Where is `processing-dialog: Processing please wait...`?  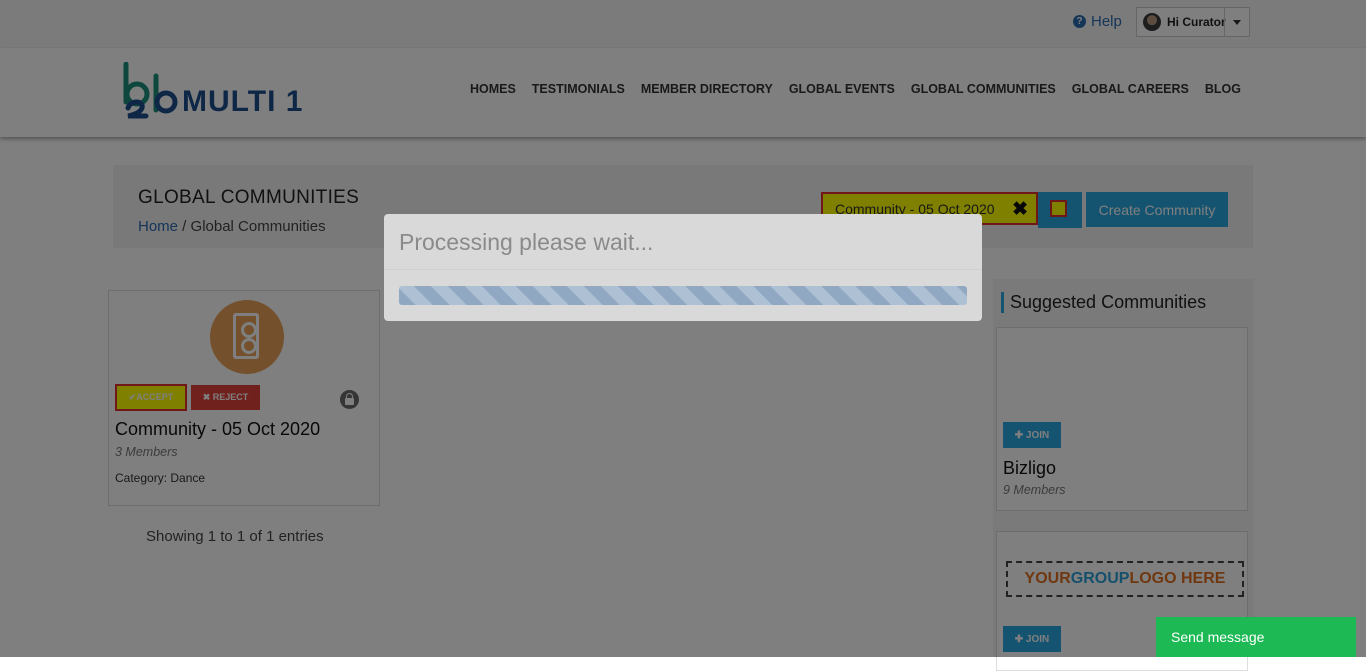
processing-dialog: Processing please wait... is located at coordinates (683, 267).